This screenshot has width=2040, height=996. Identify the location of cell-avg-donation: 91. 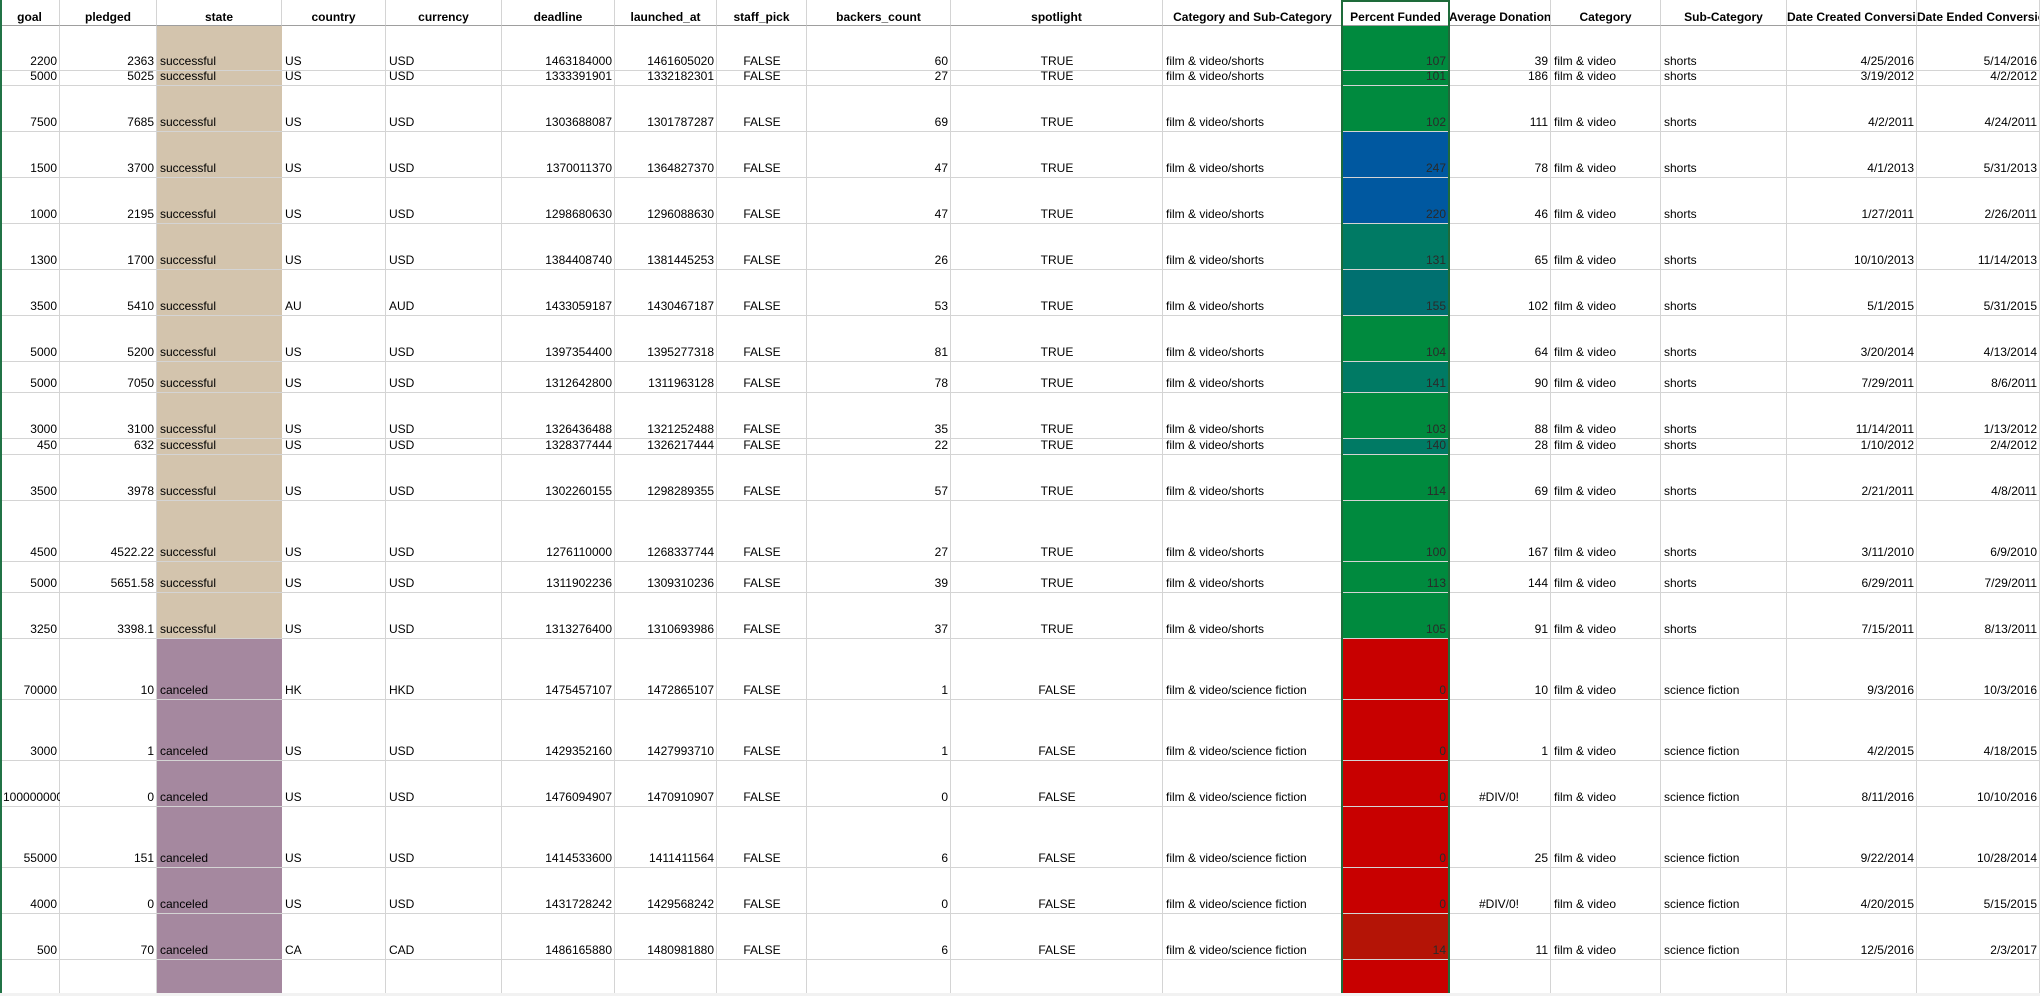
(1500, 629).